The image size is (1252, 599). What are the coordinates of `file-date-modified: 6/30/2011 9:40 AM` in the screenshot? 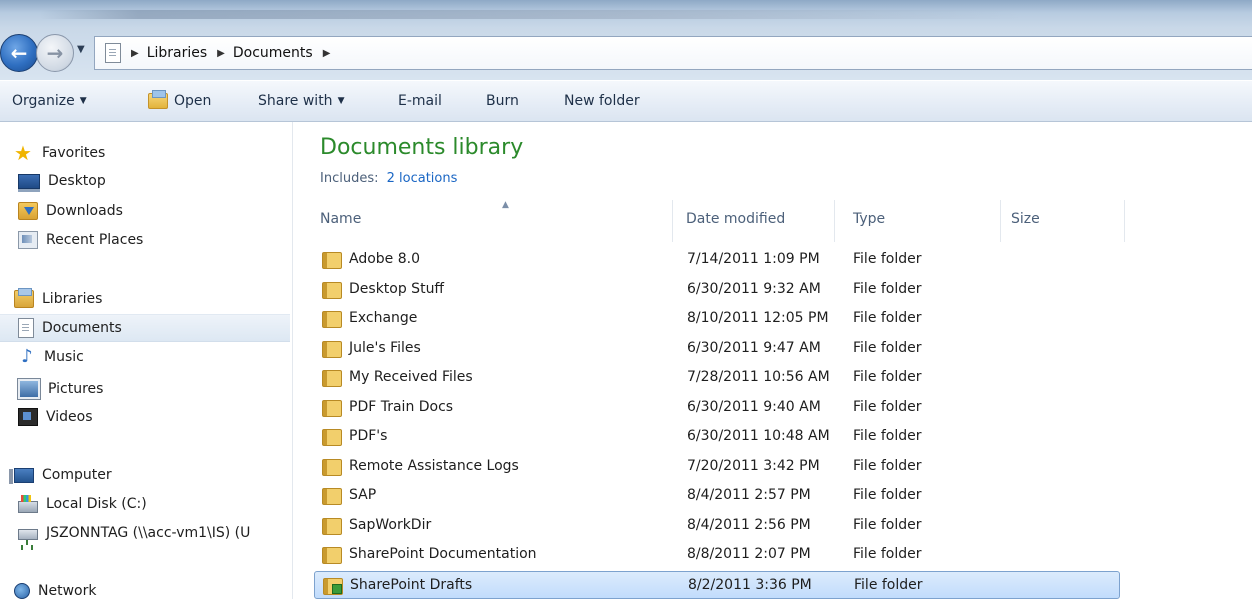 It's located at (754, 407).